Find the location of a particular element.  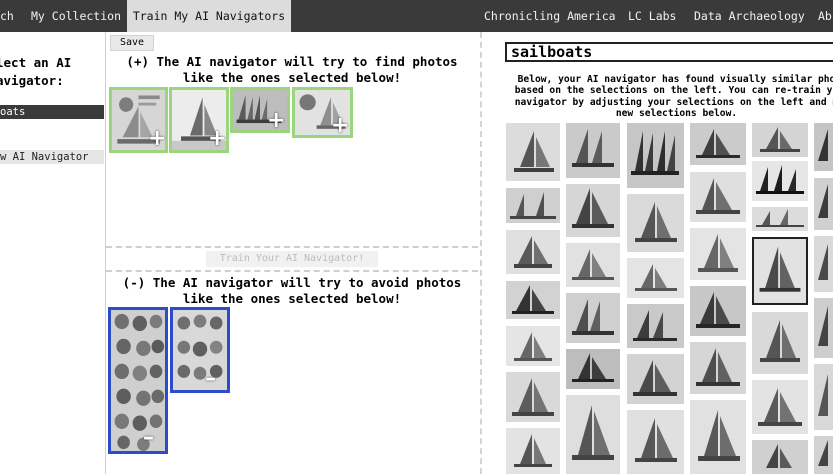

nav-lc-labs: LC Labs is located at coordinates (652, 16).